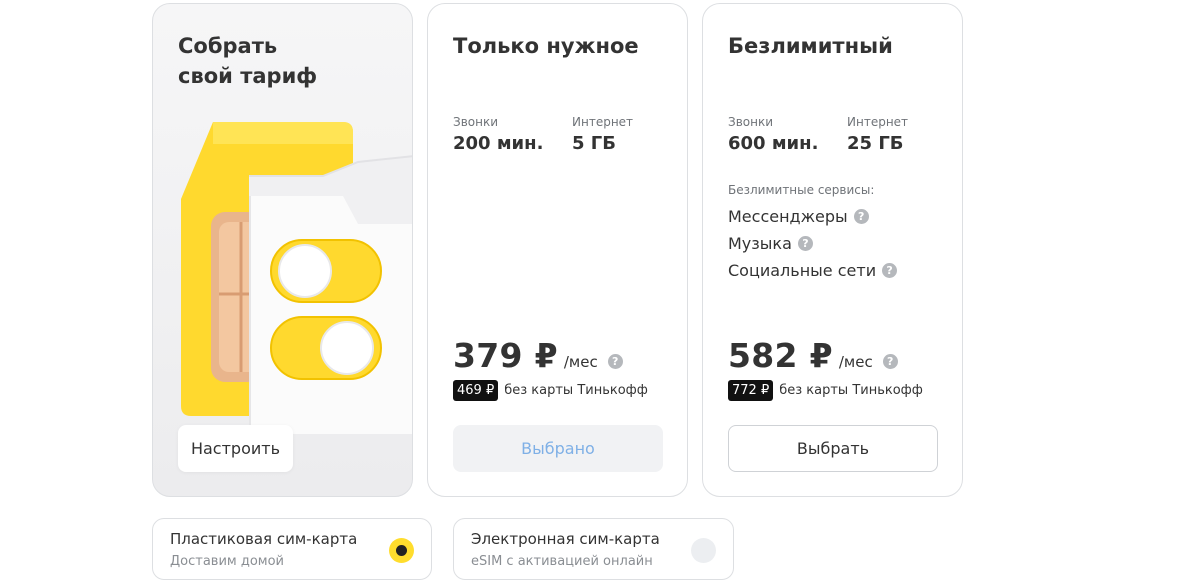 This screenshot has width=1200, height=582. What do you see at coordinates (558, 448) in the screenshot?
I see `selected-button: Выбрано` at bounding box center [558, 448].